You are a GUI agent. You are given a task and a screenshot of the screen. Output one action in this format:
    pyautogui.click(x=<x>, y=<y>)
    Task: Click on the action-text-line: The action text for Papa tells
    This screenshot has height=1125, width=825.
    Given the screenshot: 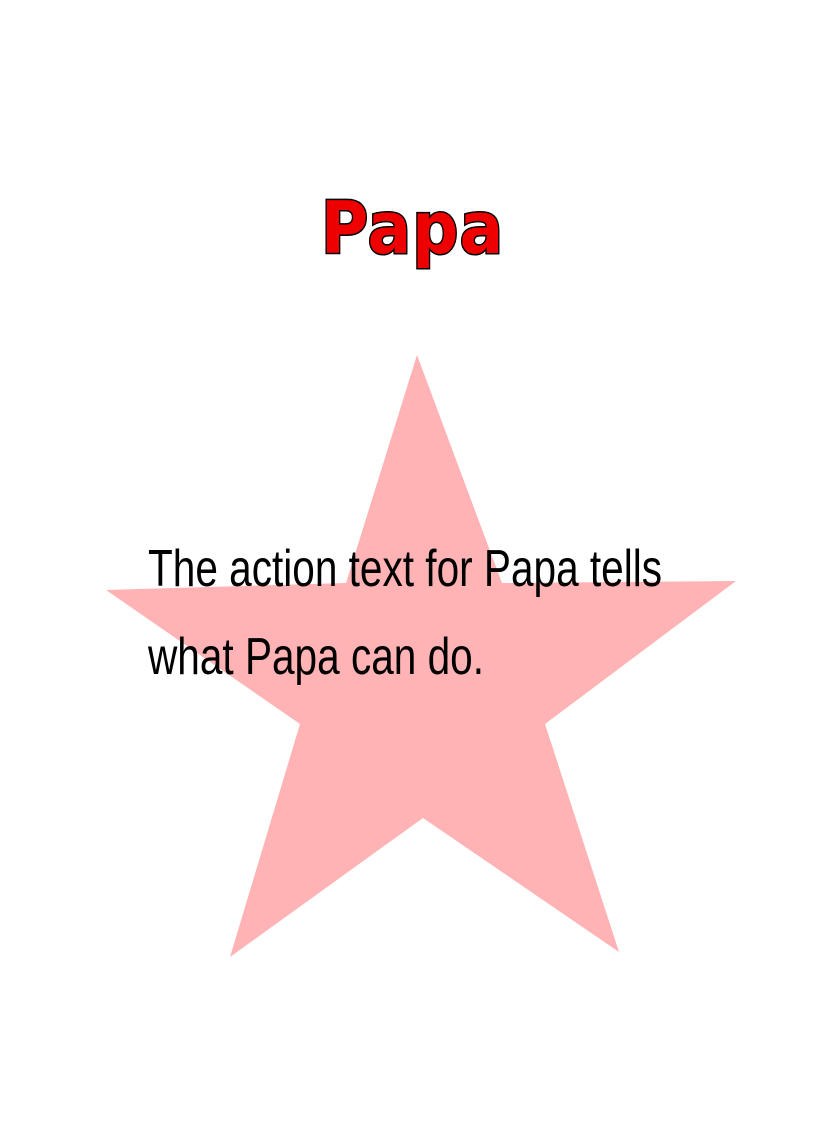 What is the action you would take?
    pyautogui.click(x=405, y=569)
    